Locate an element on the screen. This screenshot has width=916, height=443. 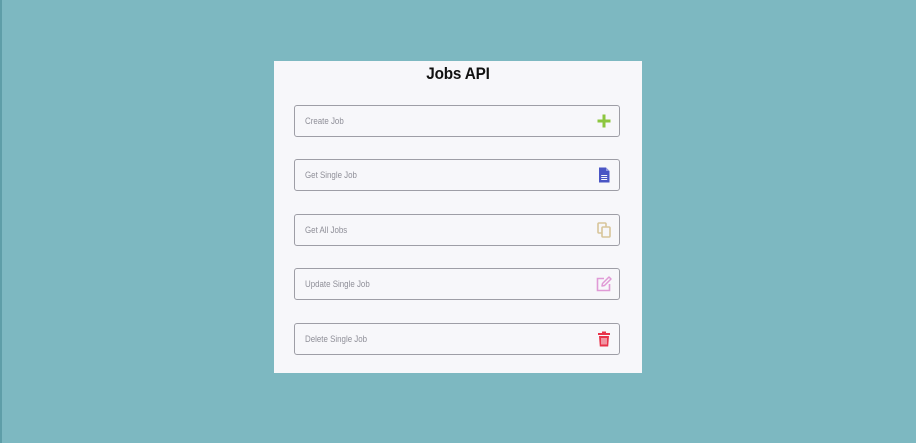
delete-single-job-label: Delete Single Job is located at coordinates (336, 339).